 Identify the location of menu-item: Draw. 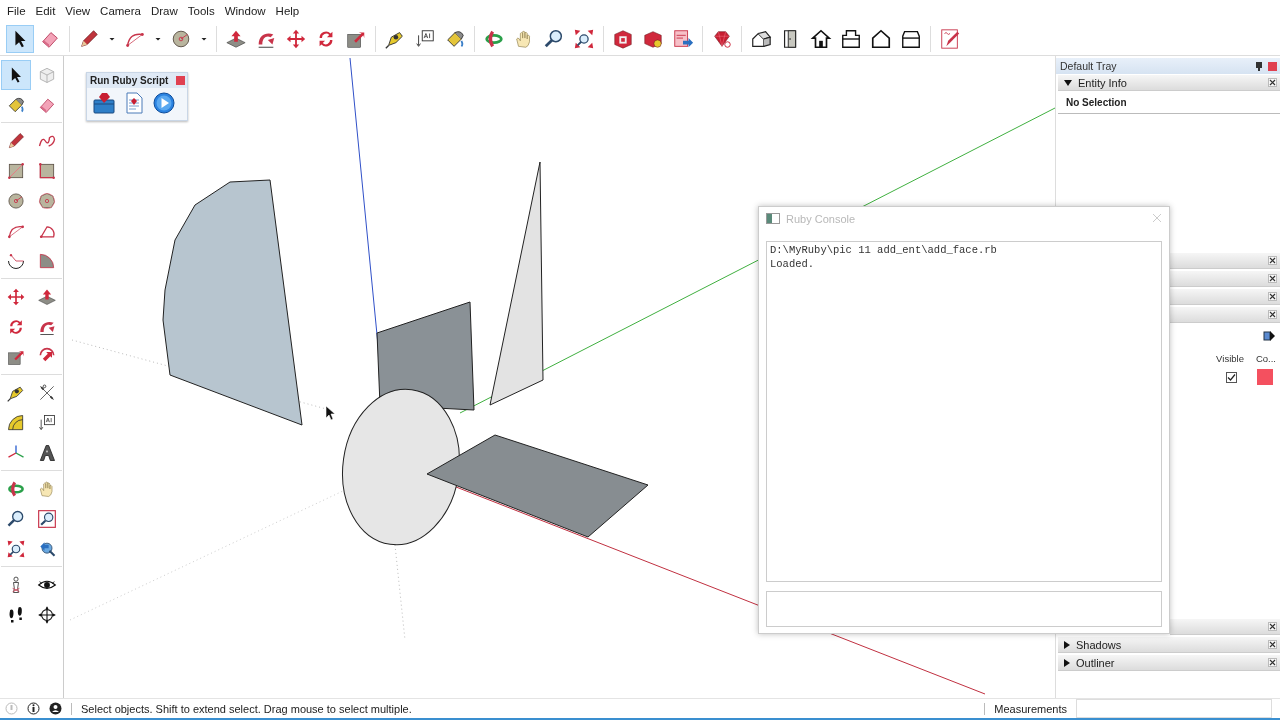
(164, 11).